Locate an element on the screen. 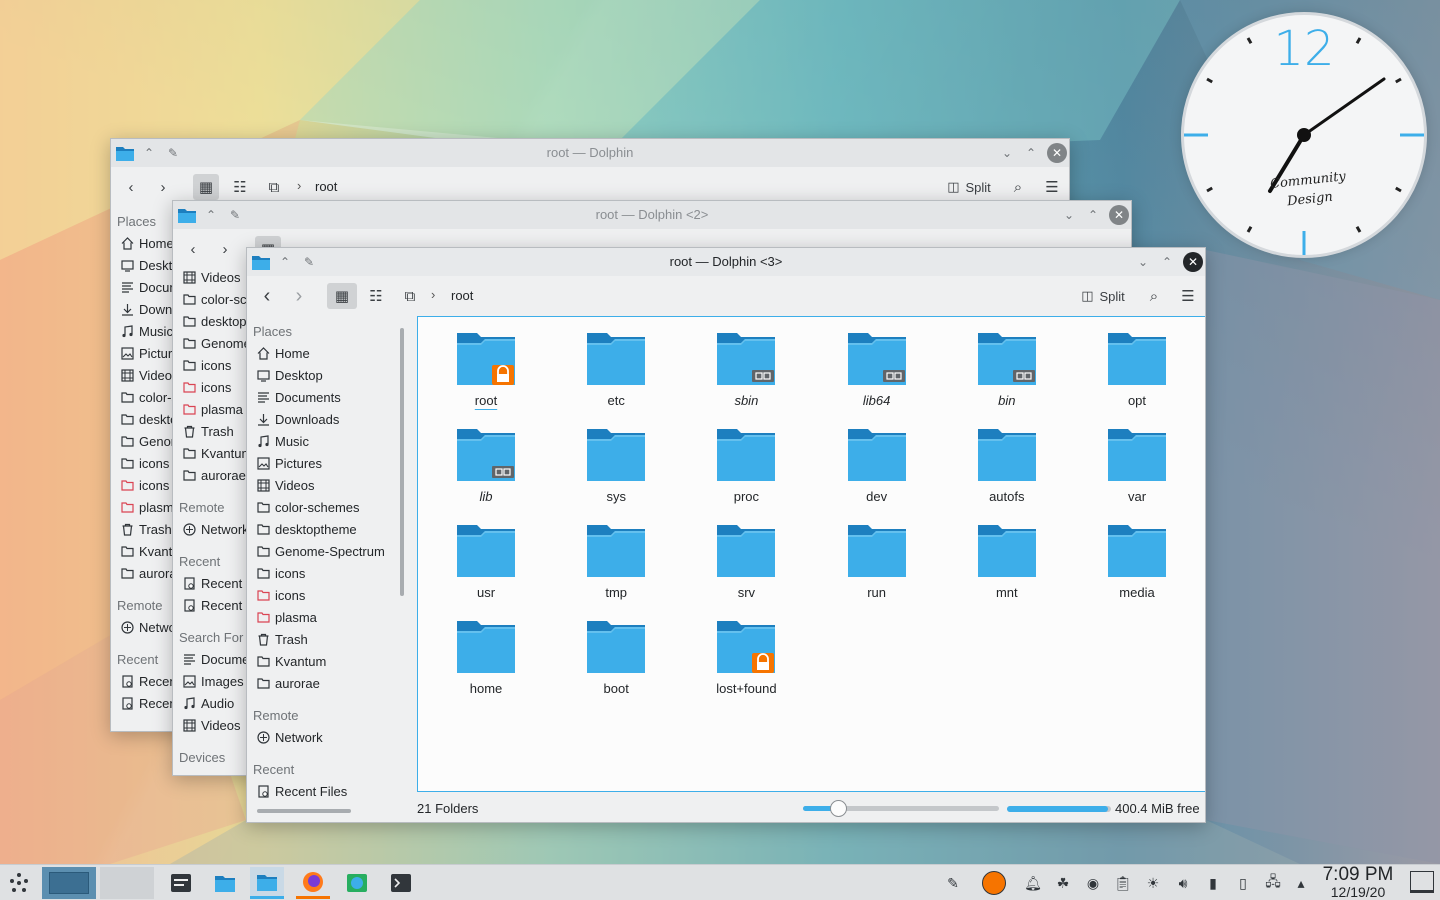 This screenshot has width=1440, height=900. folder-item: media is located at coordinates (1137, 561).